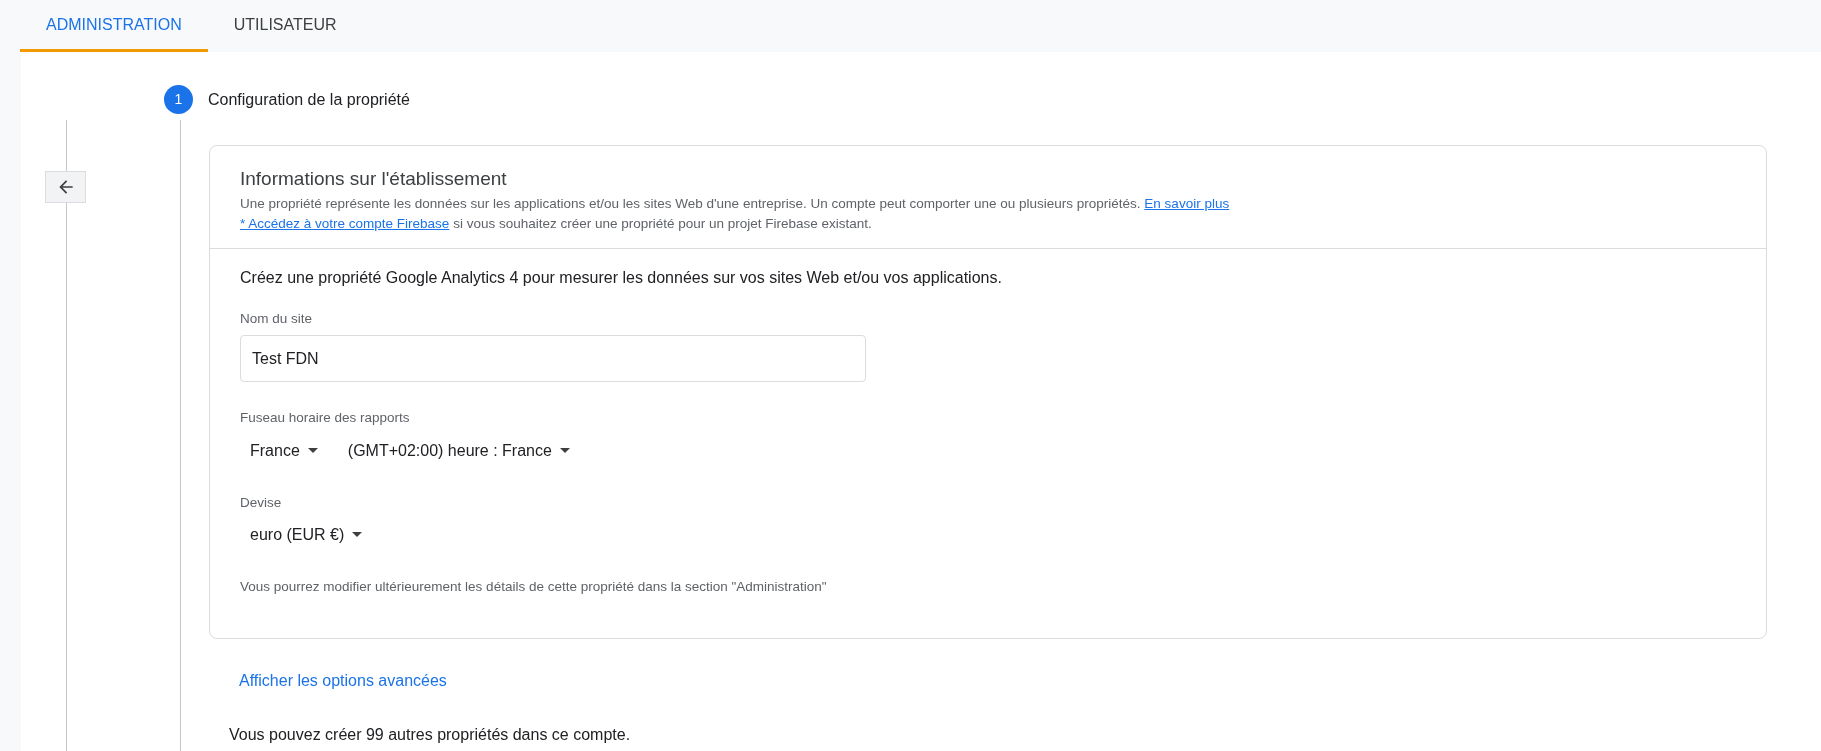 The height and width of the screenshot is (751, 1821). What do you see at coordinates (343, 681) in the screenshot?
I see `advanced-options-link: Afficher les options avancées` at bounding box center [343, 681].